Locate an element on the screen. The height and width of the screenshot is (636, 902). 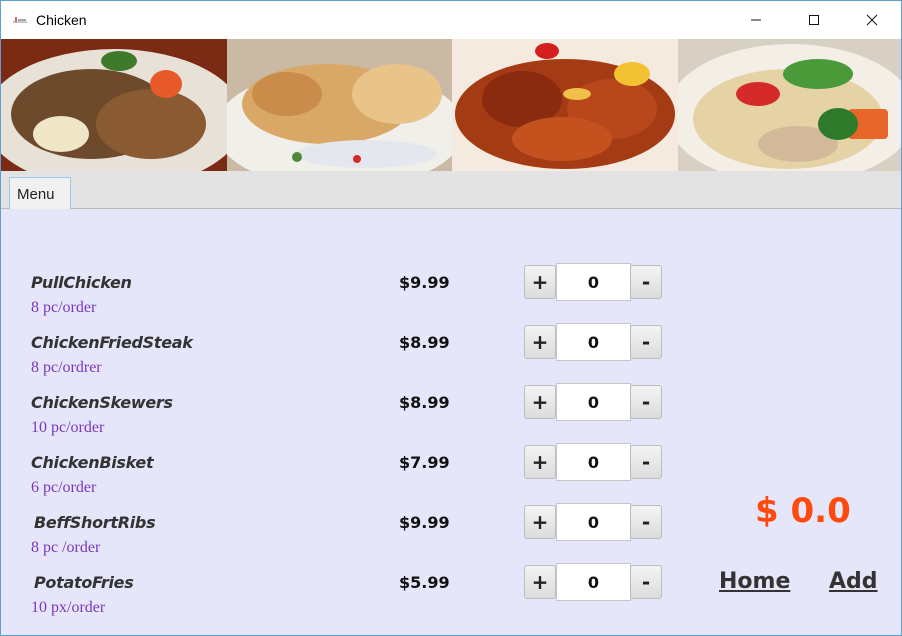
tab-menu: Menu is located at coordinates (40, 193).